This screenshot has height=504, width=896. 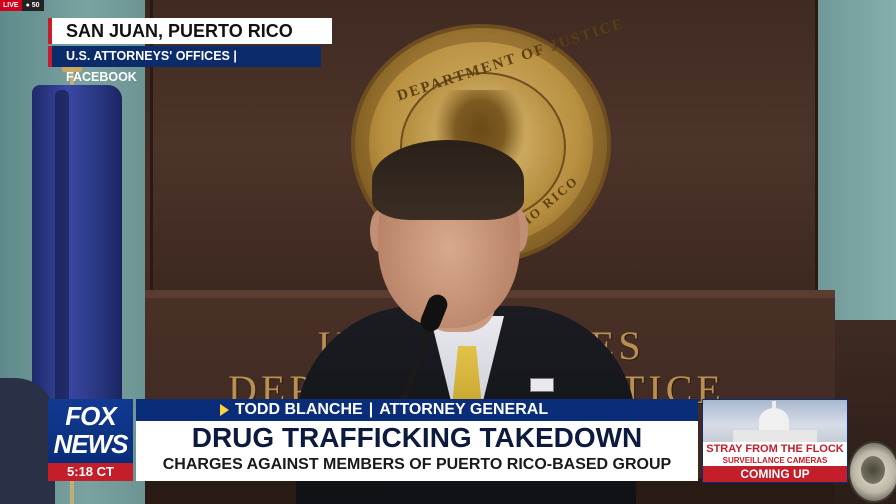 I want to click on lapel-pin, so click(x=542, y=385).